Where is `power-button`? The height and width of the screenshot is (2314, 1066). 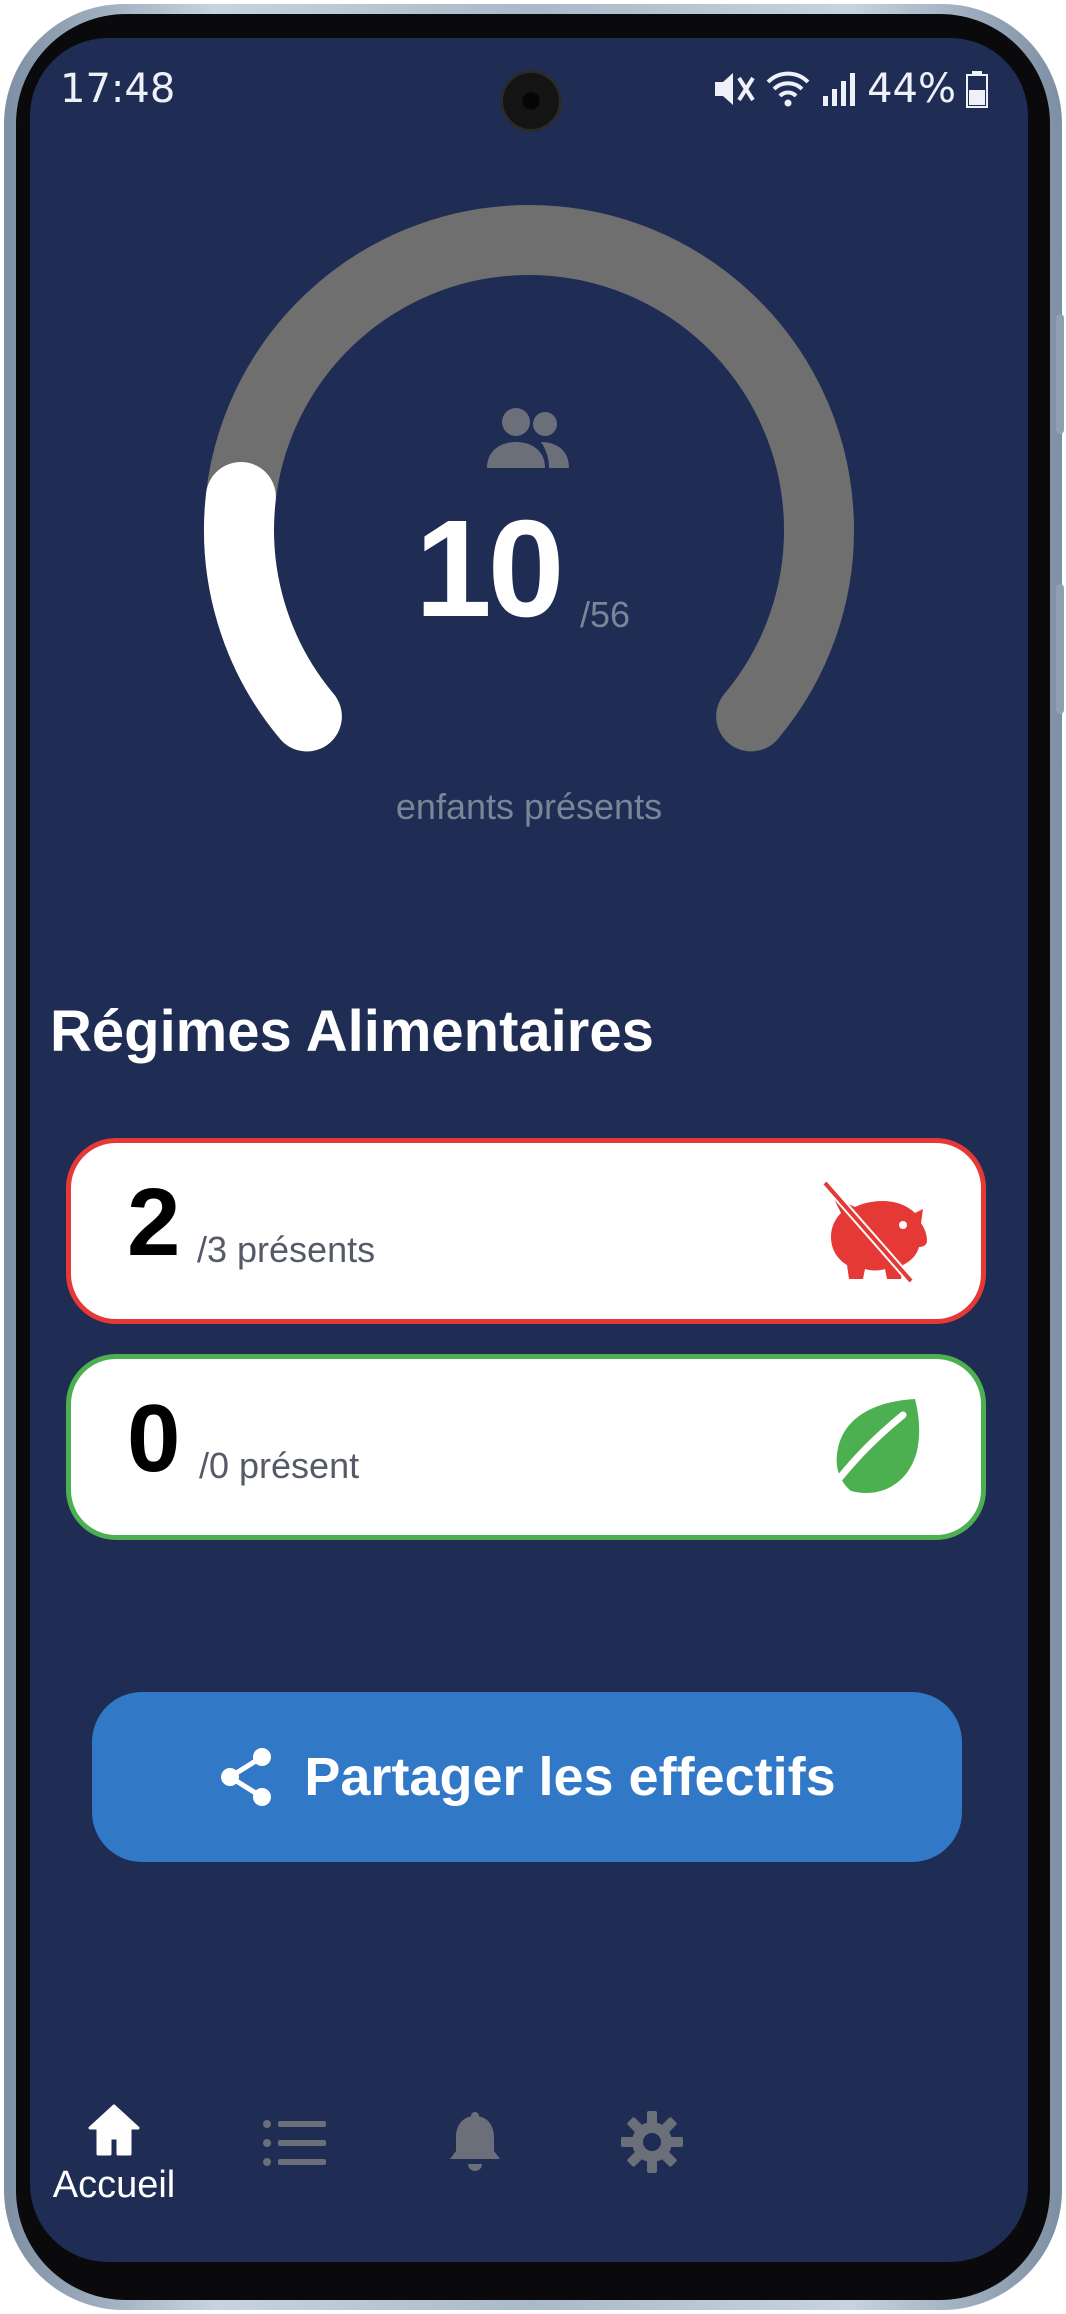 power-button is located at coordinates (1060, 649).